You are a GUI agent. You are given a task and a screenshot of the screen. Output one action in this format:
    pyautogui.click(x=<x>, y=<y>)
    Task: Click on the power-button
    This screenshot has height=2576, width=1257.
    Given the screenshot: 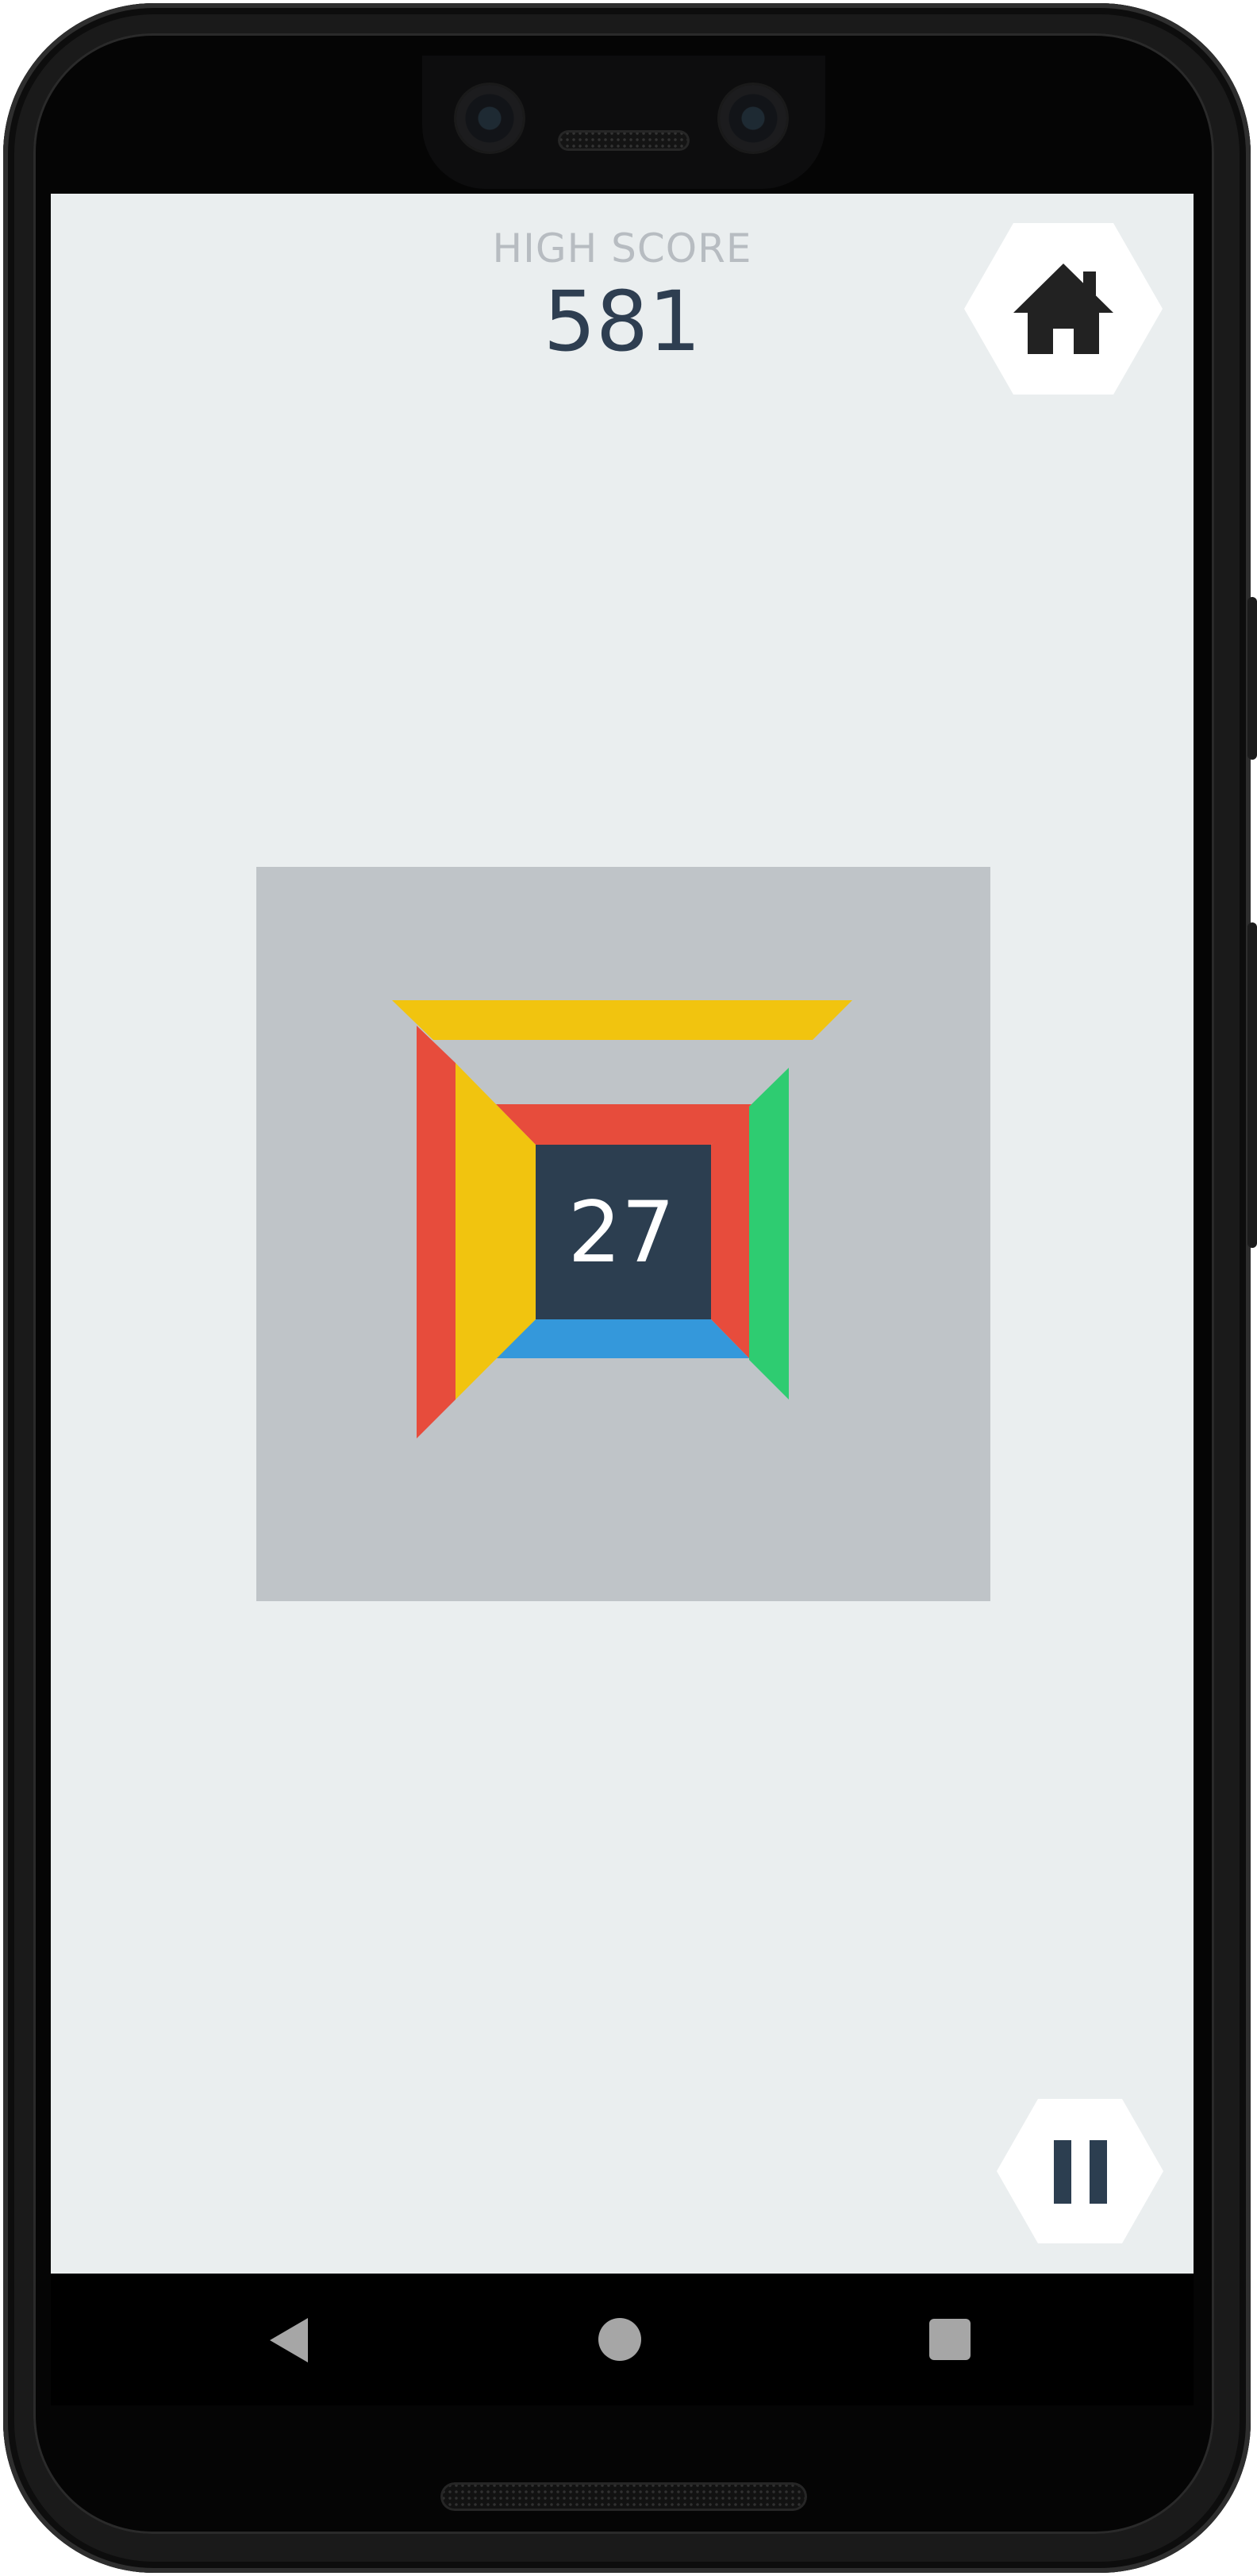 What is the action you would take?
    pyautogui.click(x=1252, y=678)
    